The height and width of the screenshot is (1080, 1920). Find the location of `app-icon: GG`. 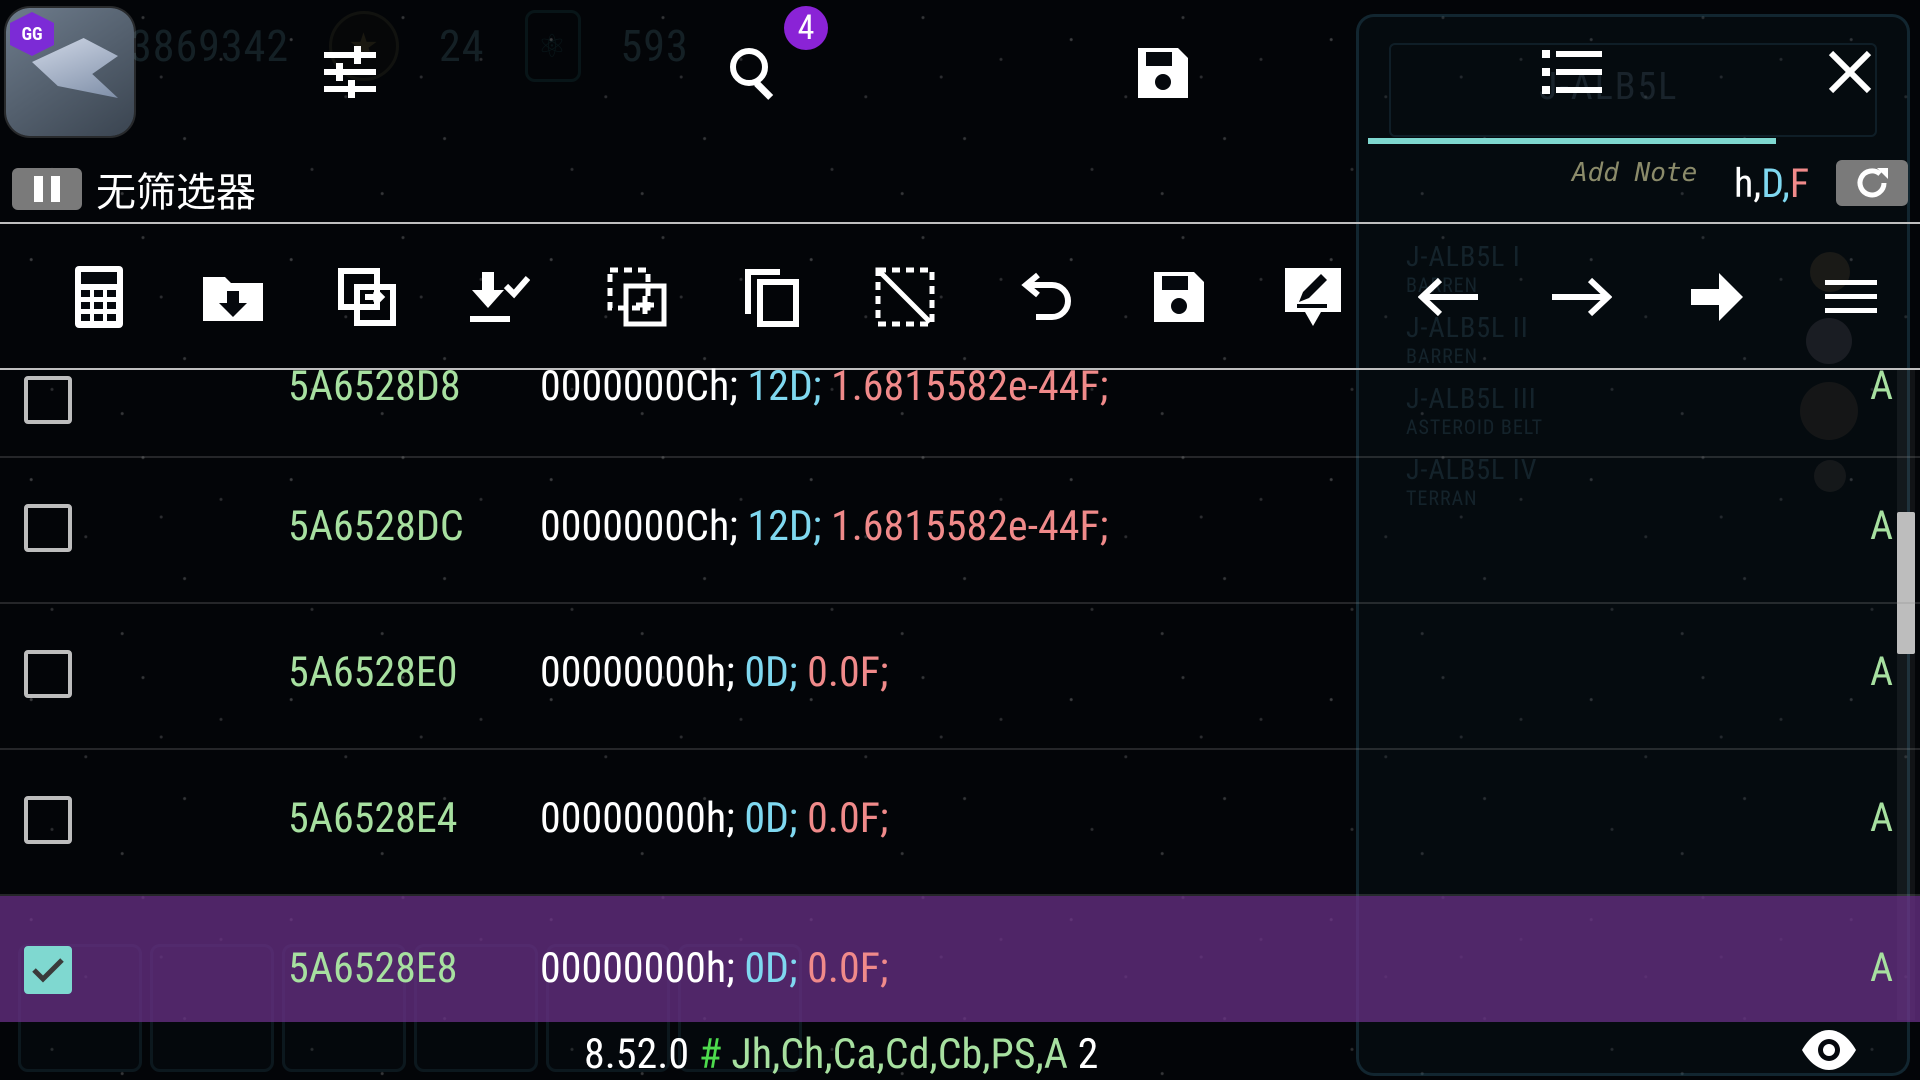

app-icon: GG is located at coordinates (70, 72).